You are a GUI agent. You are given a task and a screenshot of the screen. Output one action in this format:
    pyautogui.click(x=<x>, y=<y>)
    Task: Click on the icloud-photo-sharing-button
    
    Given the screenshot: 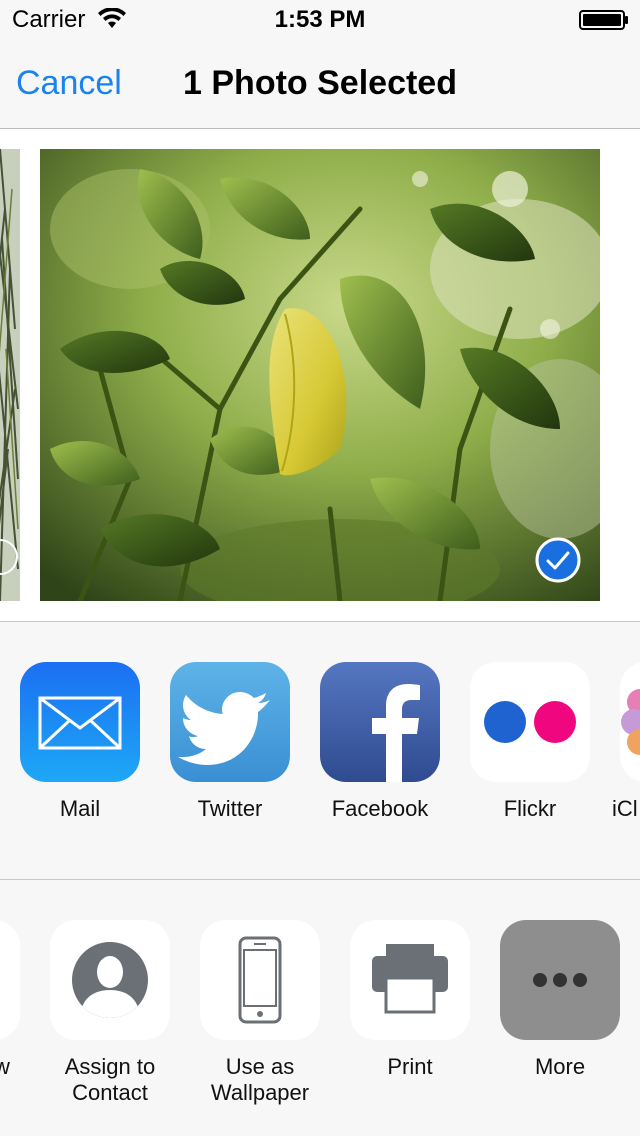 What is the action you would take?
    pyautogui.click(x=630, y=722)
    